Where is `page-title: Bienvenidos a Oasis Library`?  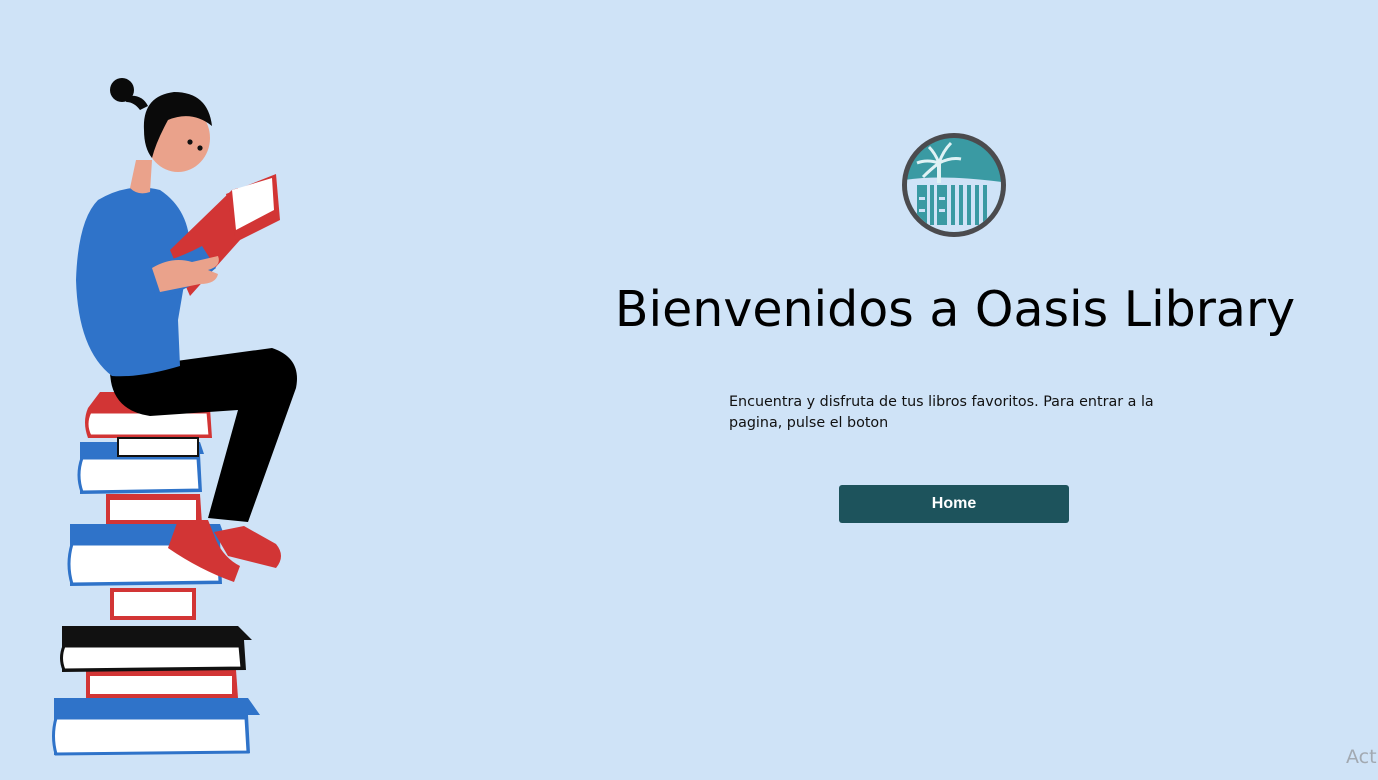
page-title: Bienvenidos a Oasis Library is located at coordinates (955, 309).